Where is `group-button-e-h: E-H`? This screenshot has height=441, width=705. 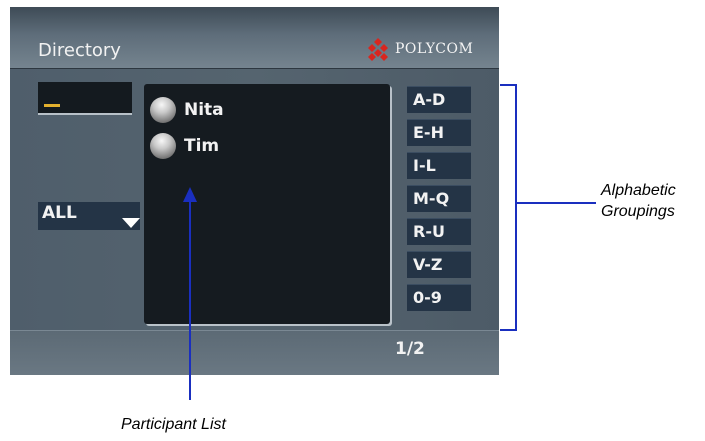 group-button-e-h: E-H is located at coordinates (439, 132).